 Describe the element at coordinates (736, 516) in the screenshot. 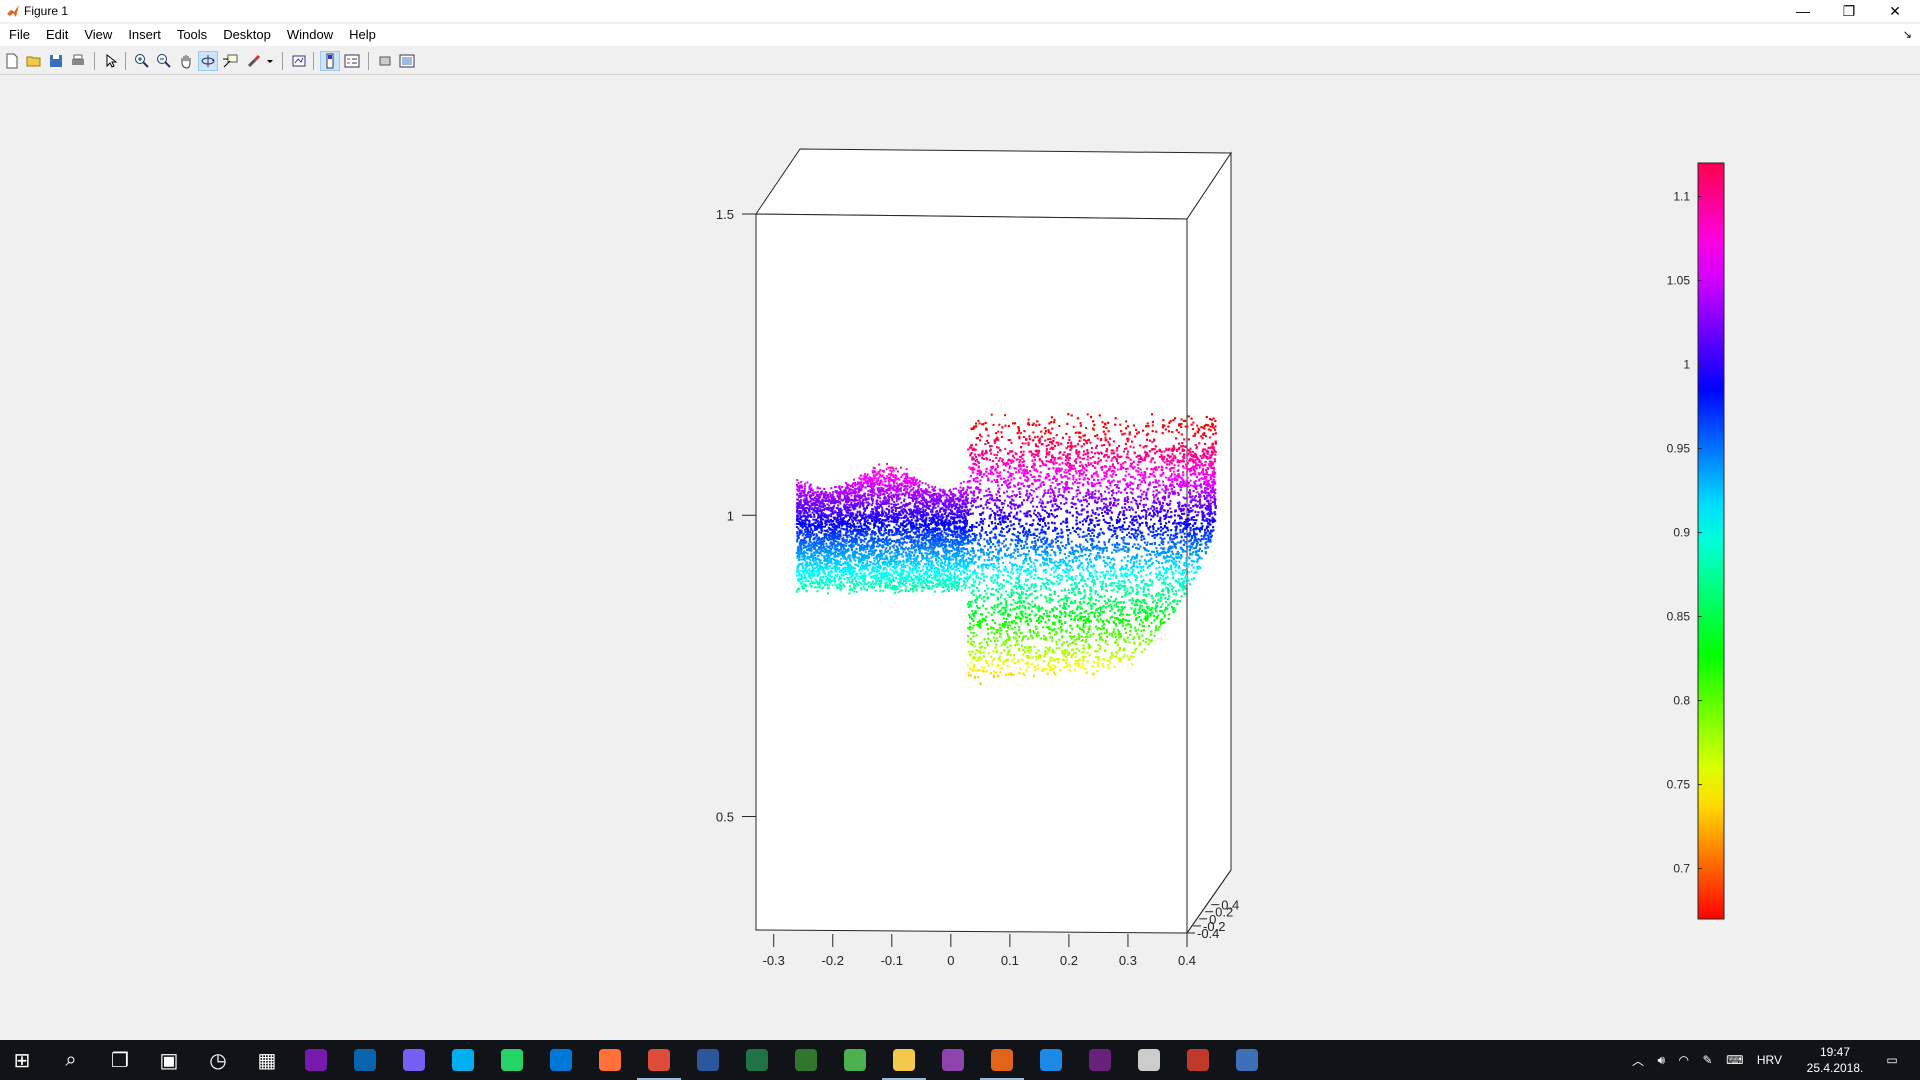

I see `z-axis: 0.5 1 1.5` at that location.